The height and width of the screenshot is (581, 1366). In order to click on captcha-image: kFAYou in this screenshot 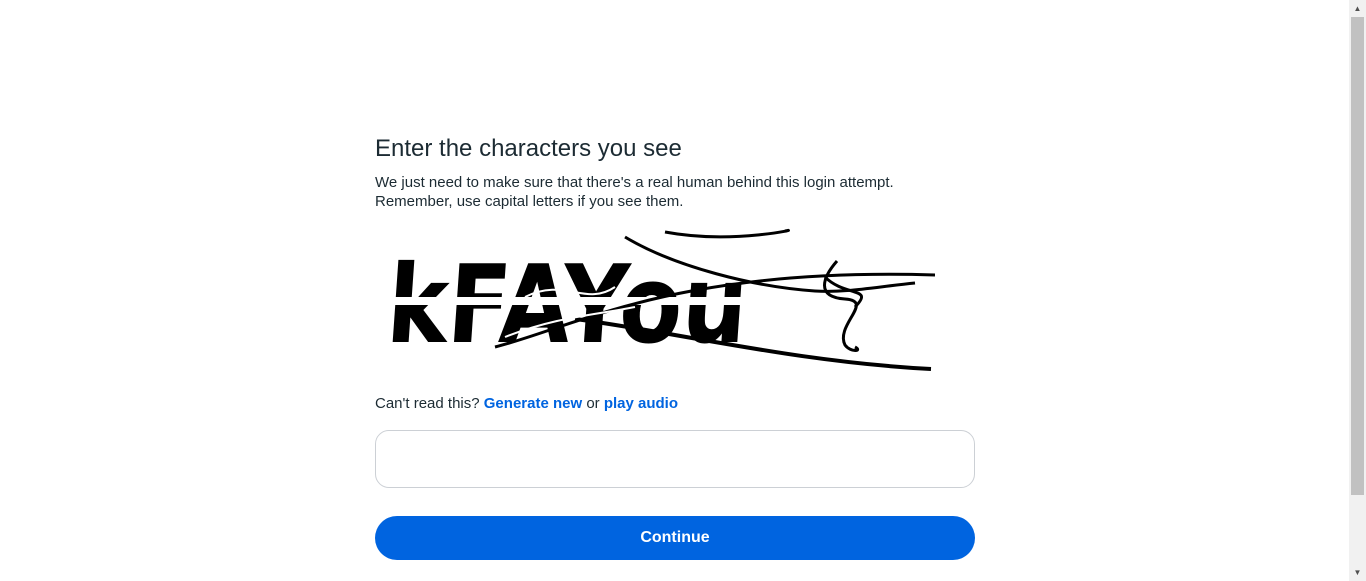, I will do `click(655, 301)`.